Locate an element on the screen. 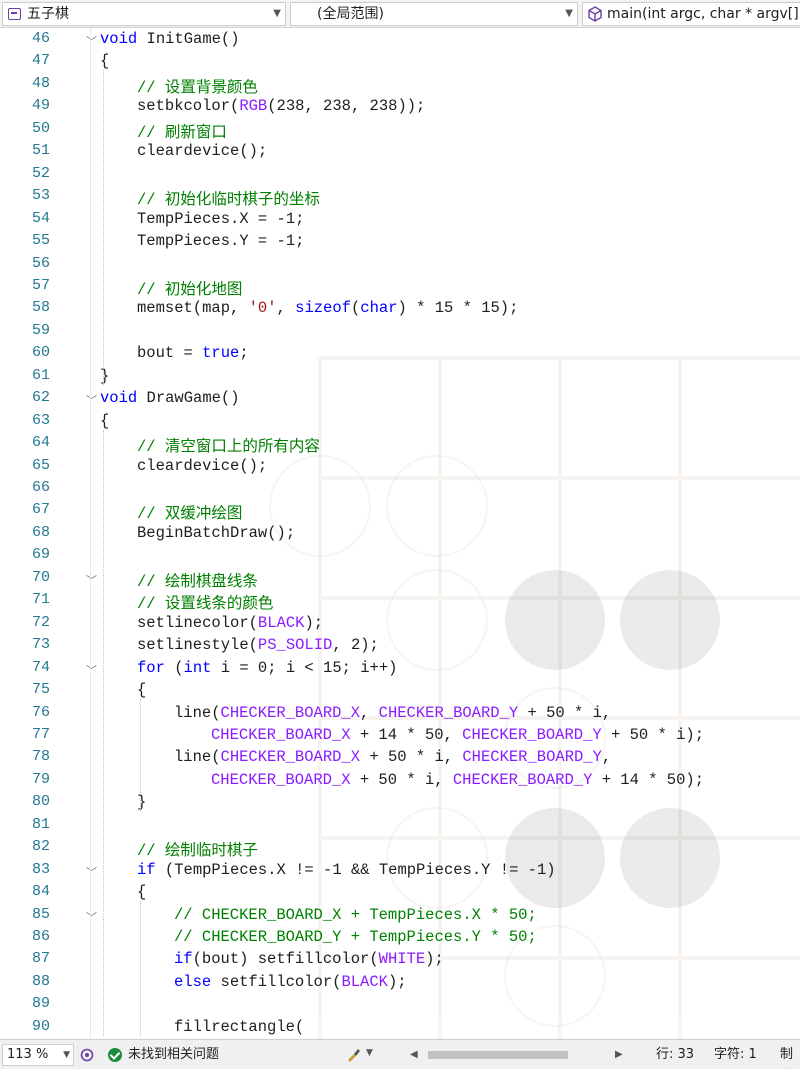 This screenshot has width=800, height=1069. code-token: WHITE is located at coordinates (402, 959).